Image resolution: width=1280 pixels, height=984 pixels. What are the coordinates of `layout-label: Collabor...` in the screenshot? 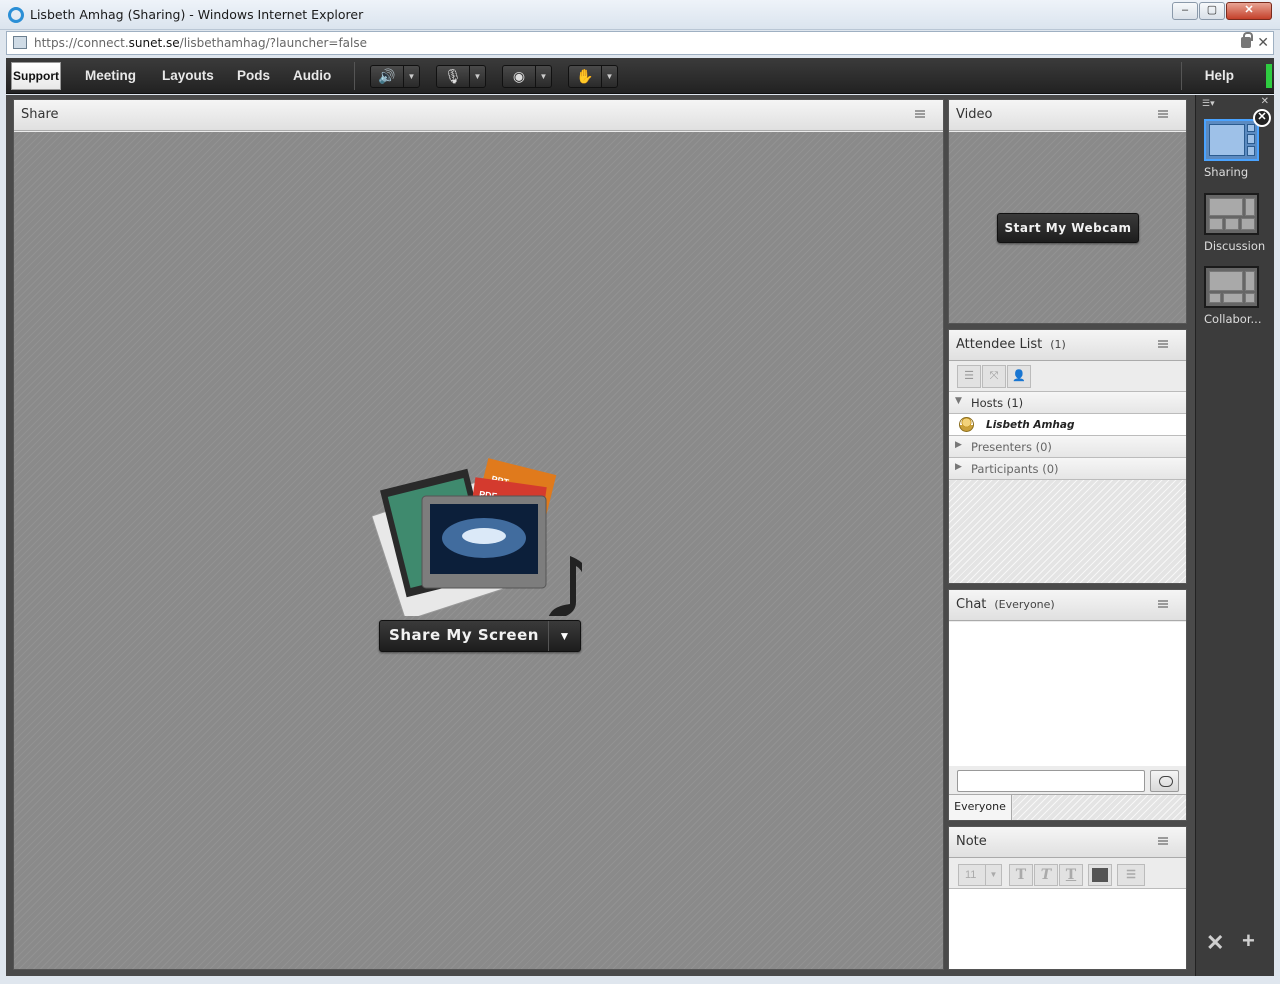 It's located at (1233, 319).